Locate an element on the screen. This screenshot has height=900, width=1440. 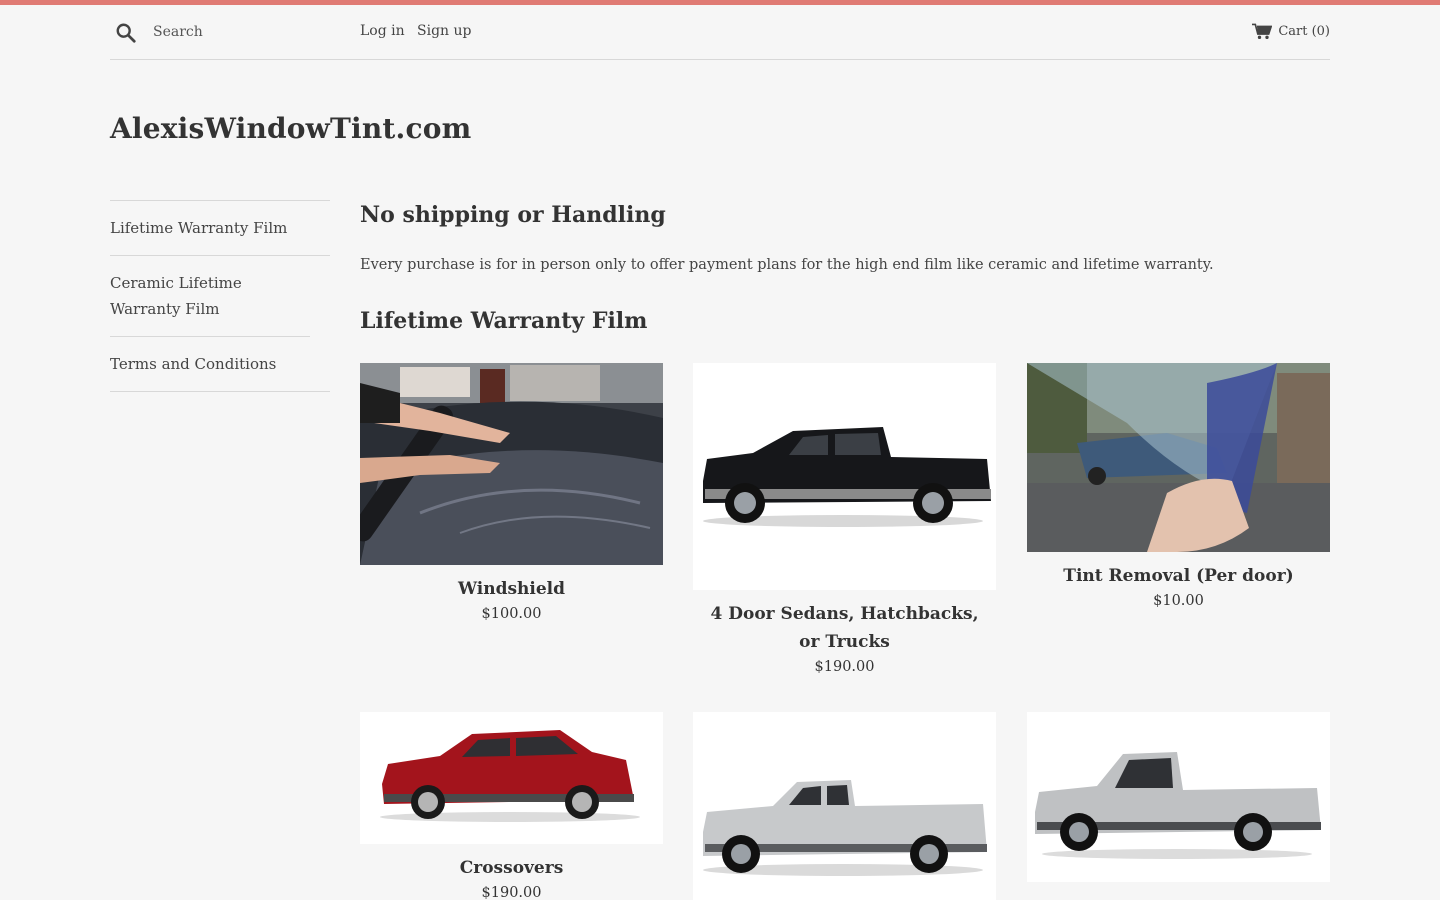
site-title: AlexisWindowTint.com is located at coordinates (290, 128).